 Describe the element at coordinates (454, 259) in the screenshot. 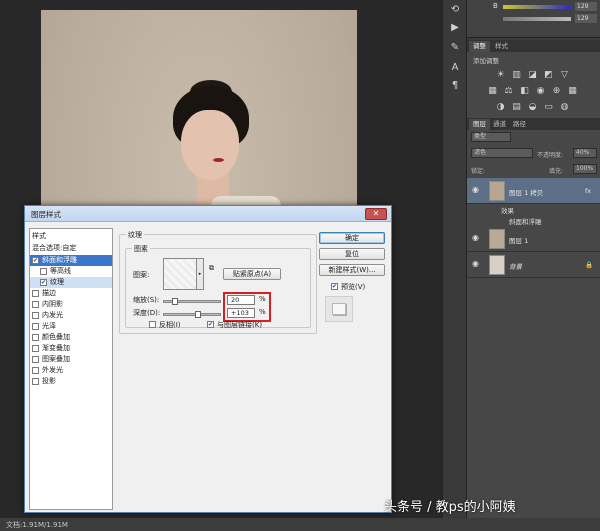

I see `panel-icon-strip: ⟲ ▶ ✎ A ¶` at that location.